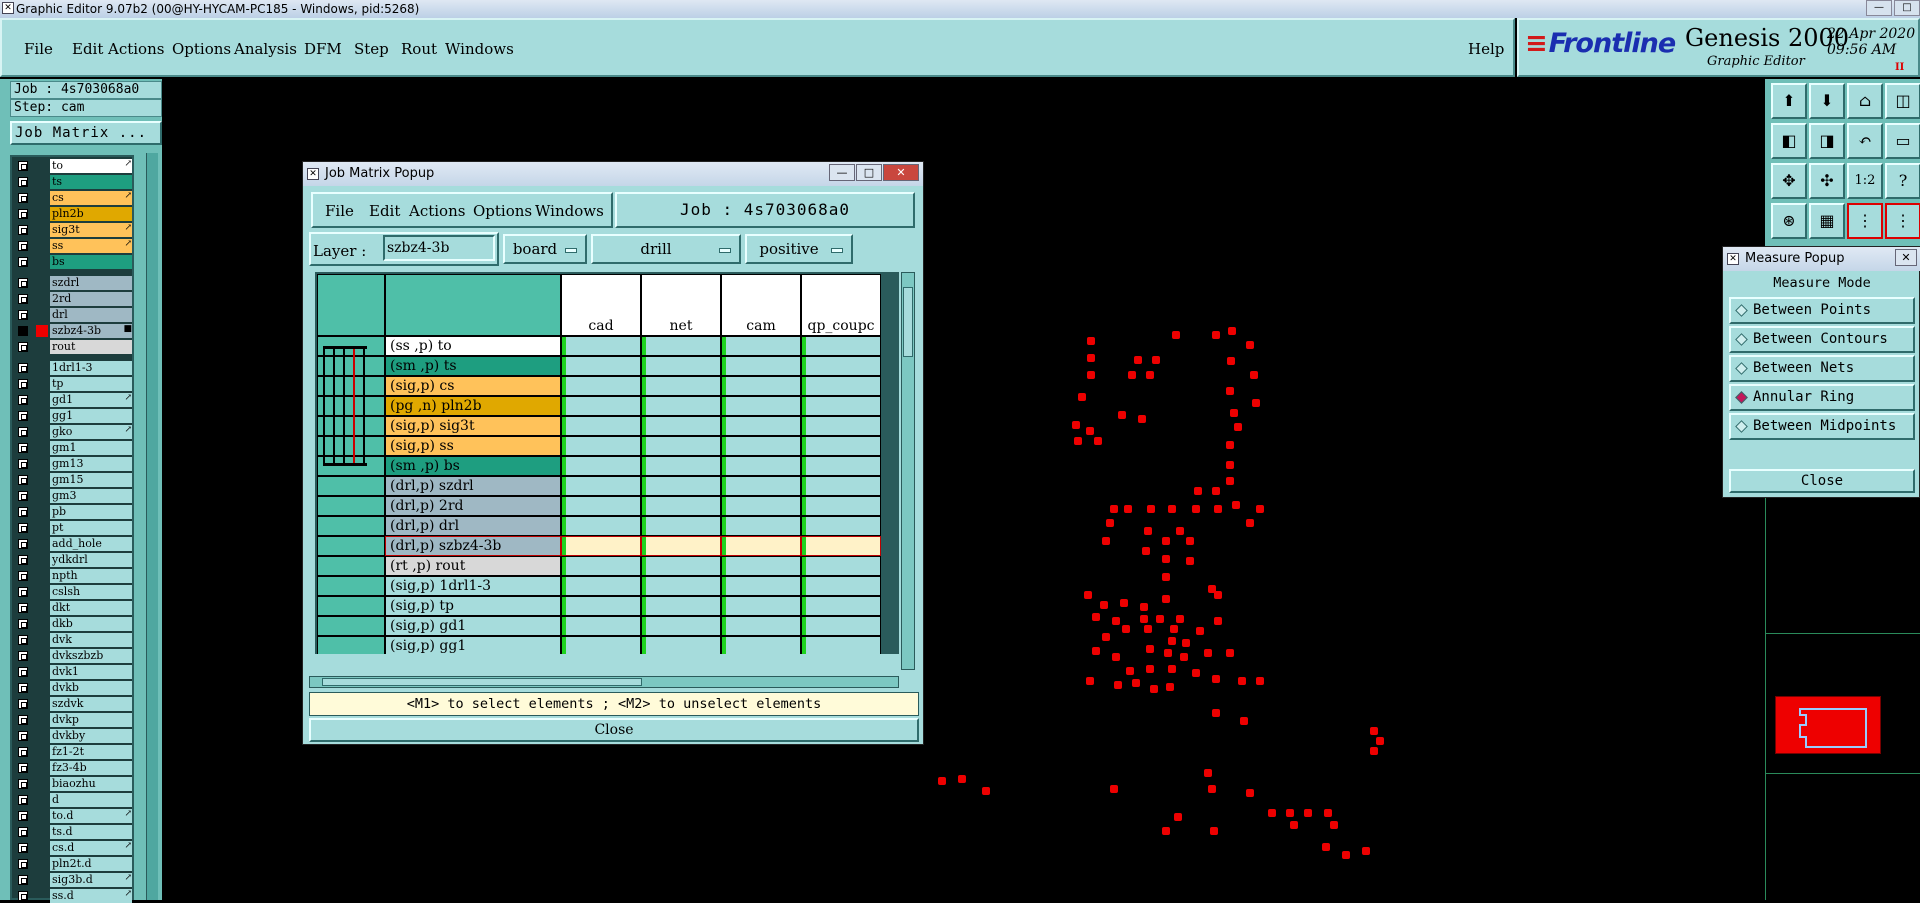  I want to click on layer-row: ss.d ↗, so click(74, 896).